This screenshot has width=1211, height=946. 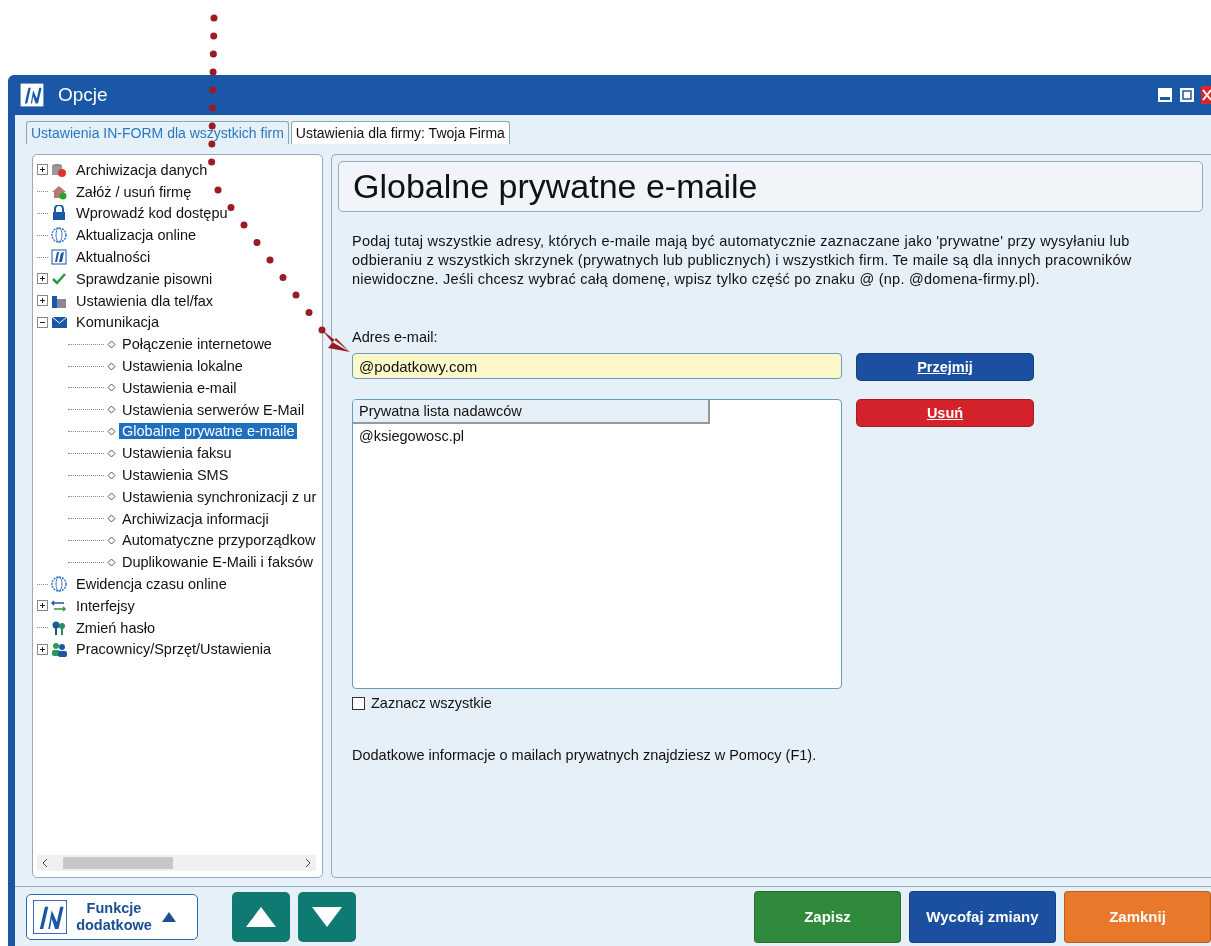 I want to click on tree-item: Komunikacja, so click(x=117, y=322).